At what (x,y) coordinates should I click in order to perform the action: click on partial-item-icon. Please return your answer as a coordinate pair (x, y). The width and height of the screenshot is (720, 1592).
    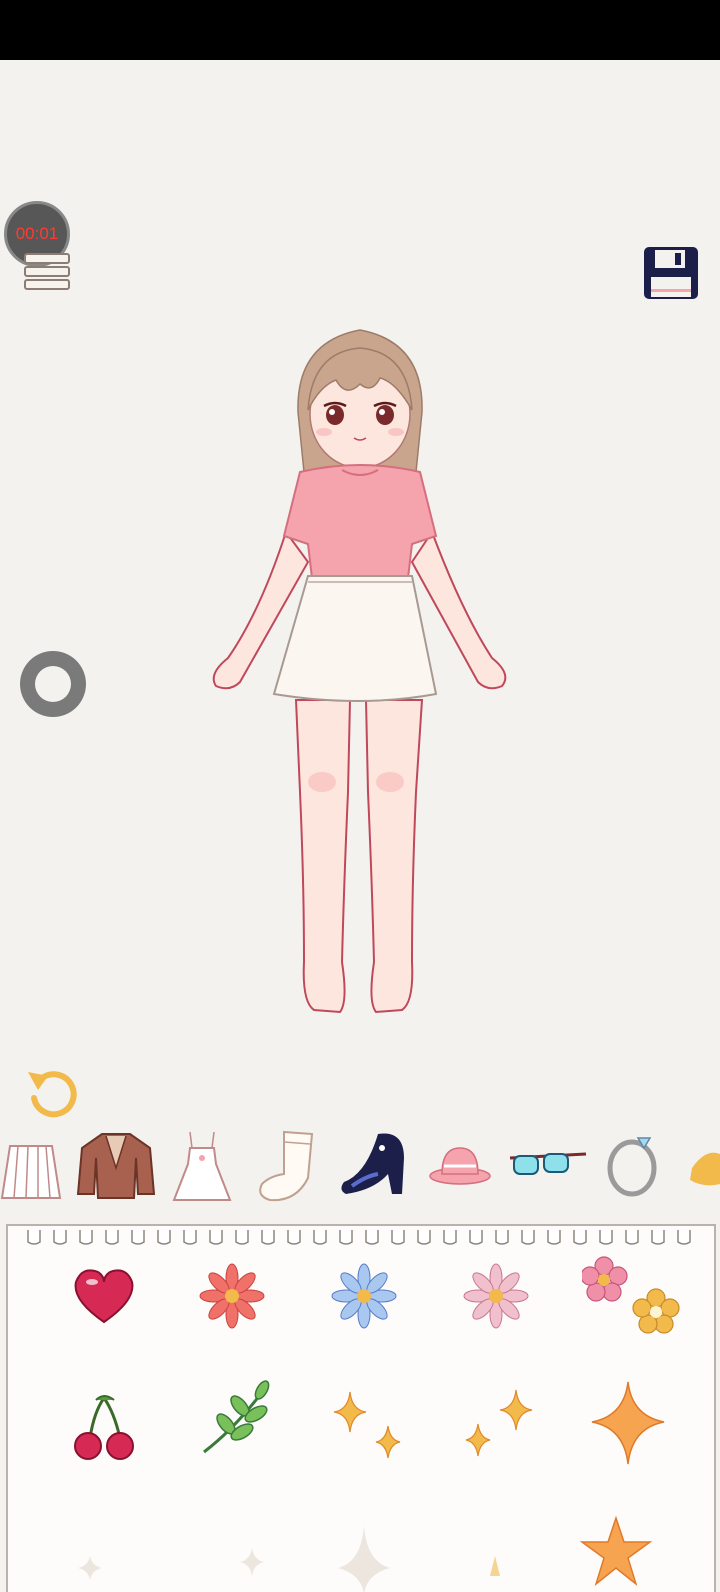
    Looking at the image, I should click on (703, 1171).